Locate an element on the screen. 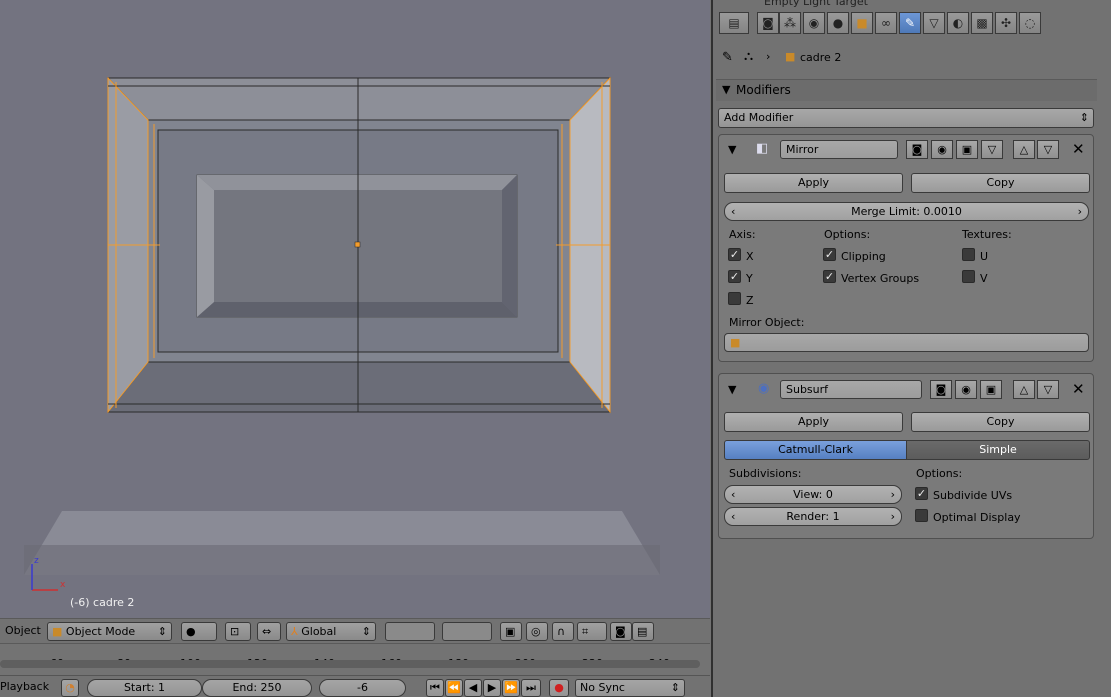 Image resolution: width=1111 pixels, height=697 pixels. mirror-object-field: ■ is located at coordinates (906, 342).